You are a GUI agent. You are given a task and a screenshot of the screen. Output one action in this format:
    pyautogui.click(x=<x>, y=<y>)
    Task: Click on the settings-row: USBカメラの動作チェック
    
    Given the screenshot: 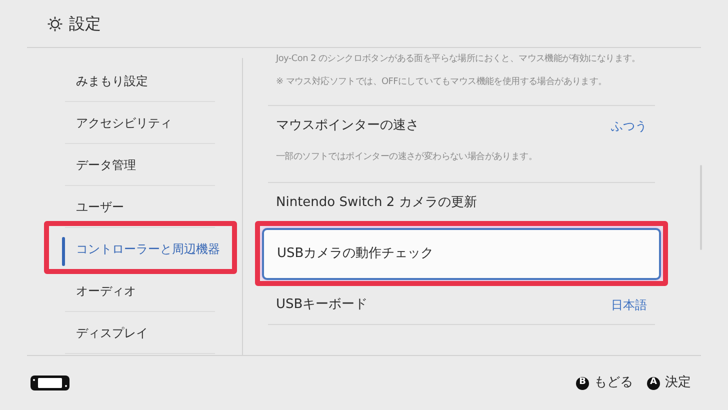 What is the action you would take?
    pyautogui.click(x=461, y=254)
    